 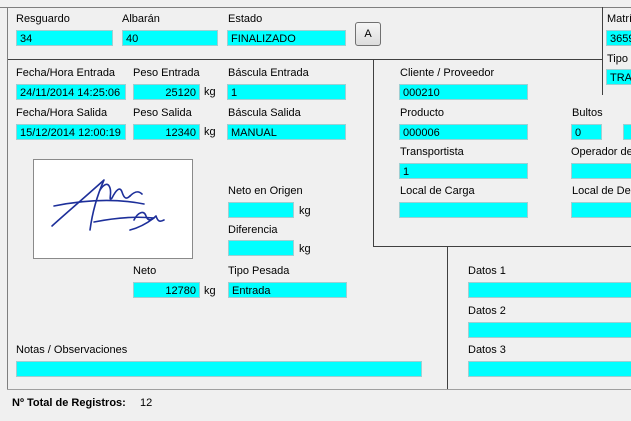 What do you see at coordinates (253, 230) in the screenshot?
I see `diferencia-label: Diferencia` at bounding box center [253, 230].